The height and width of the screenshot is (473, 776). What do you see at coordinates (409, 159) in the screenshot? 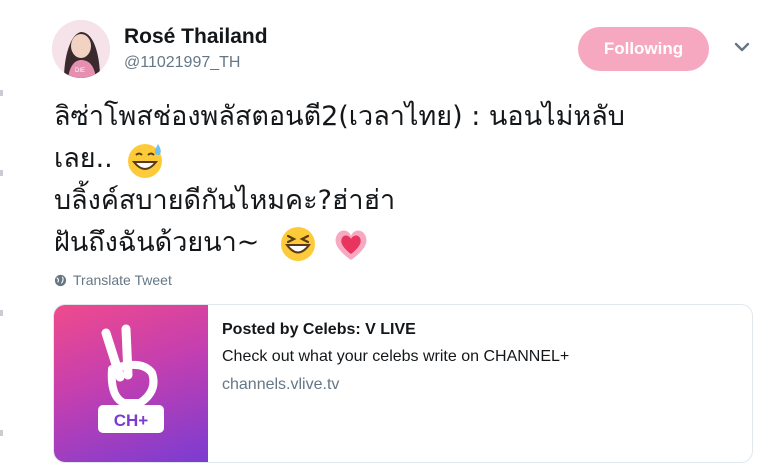
I see `tweet-line: เลย..` at bounding box center [409, 159].